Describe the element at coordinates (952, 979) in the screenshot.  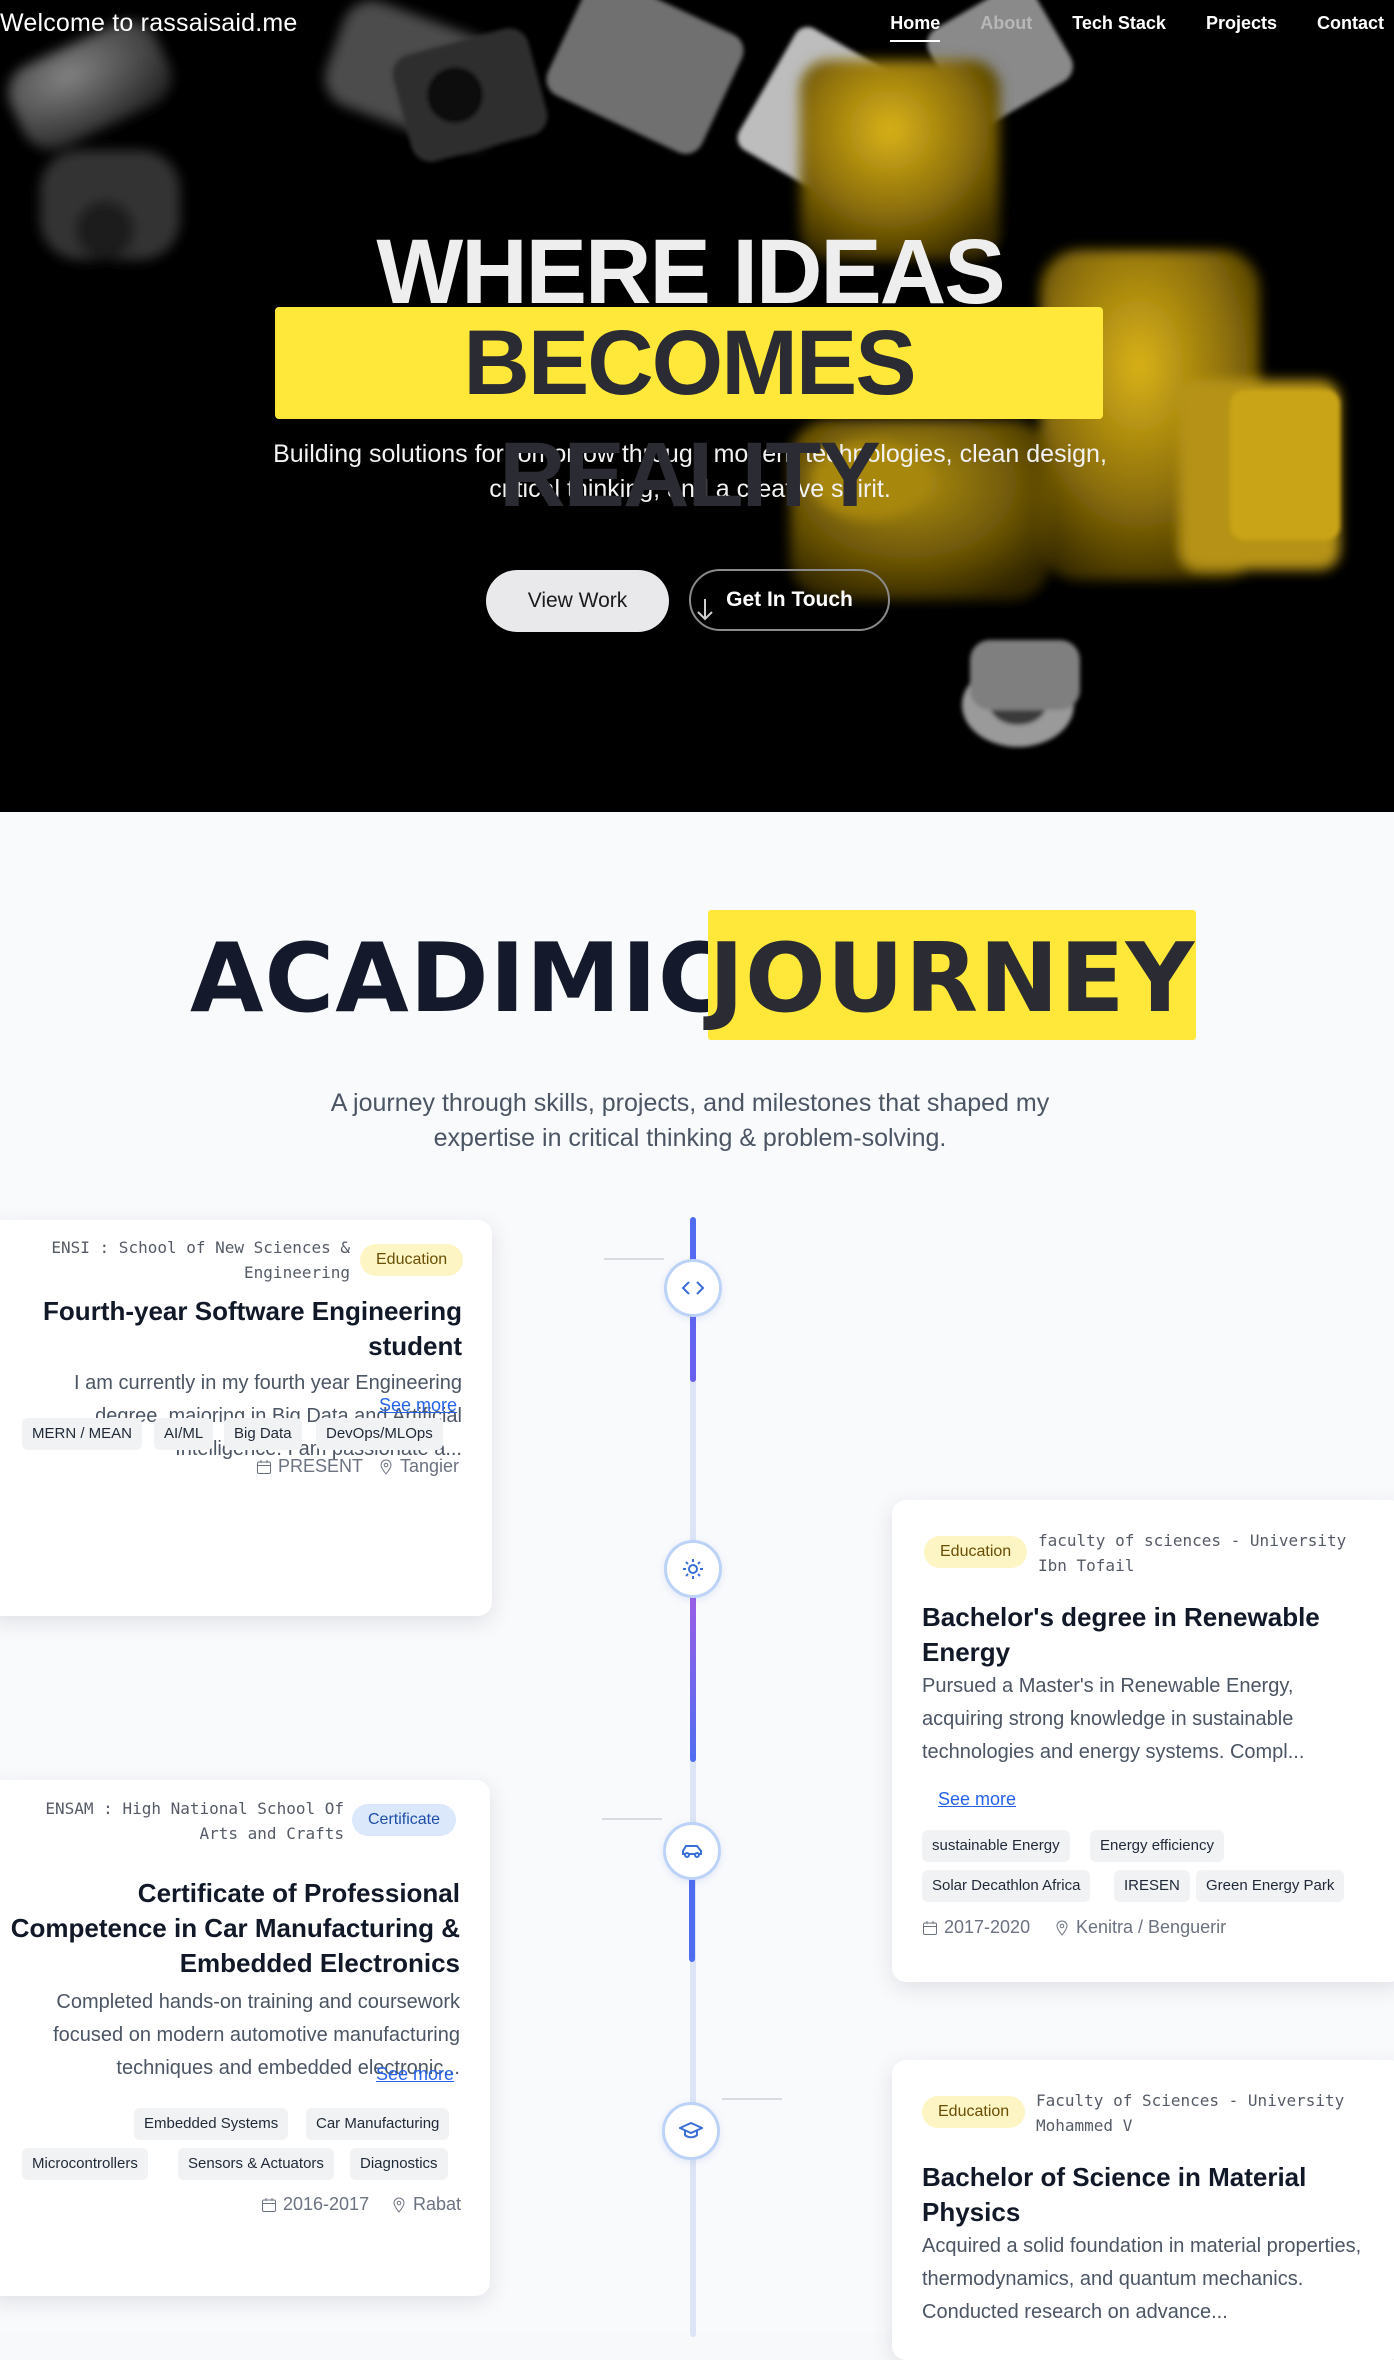
I see `section-title-part2: JOURNEY` at that location.